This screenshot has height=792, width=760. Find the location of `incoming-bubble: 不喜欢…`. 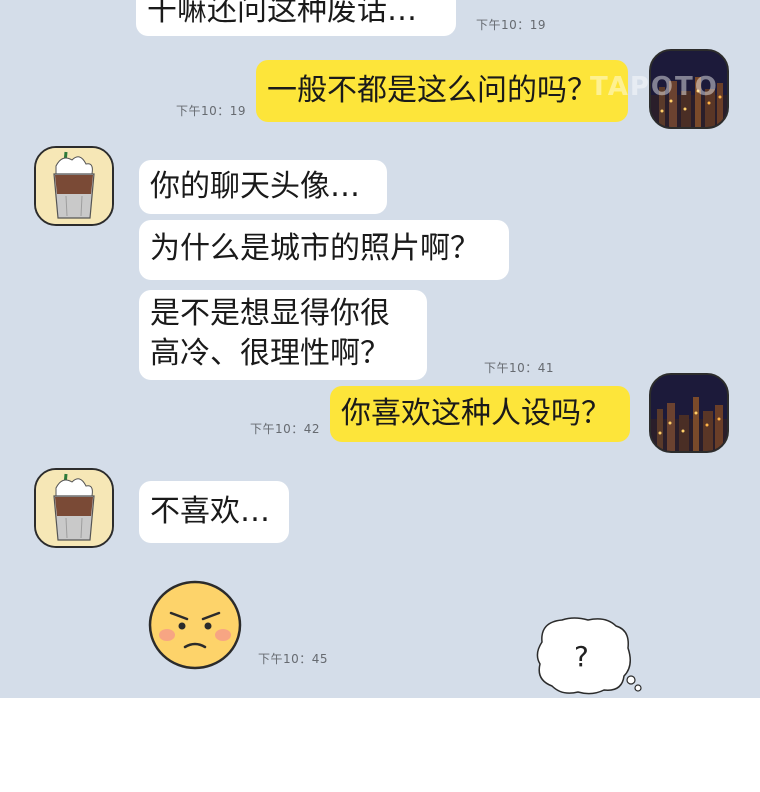

incoming-bubble: 不喜欢… is located at coordinates (214, 512).